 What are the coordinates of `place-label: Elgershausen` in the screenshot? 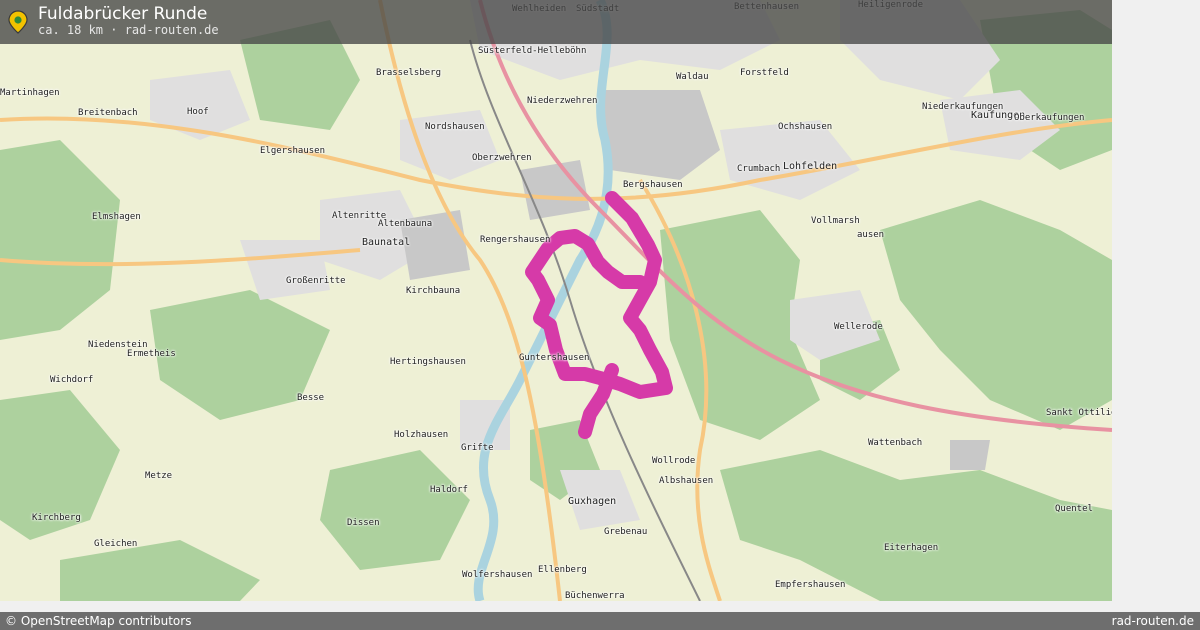 It's located at (293, 151).